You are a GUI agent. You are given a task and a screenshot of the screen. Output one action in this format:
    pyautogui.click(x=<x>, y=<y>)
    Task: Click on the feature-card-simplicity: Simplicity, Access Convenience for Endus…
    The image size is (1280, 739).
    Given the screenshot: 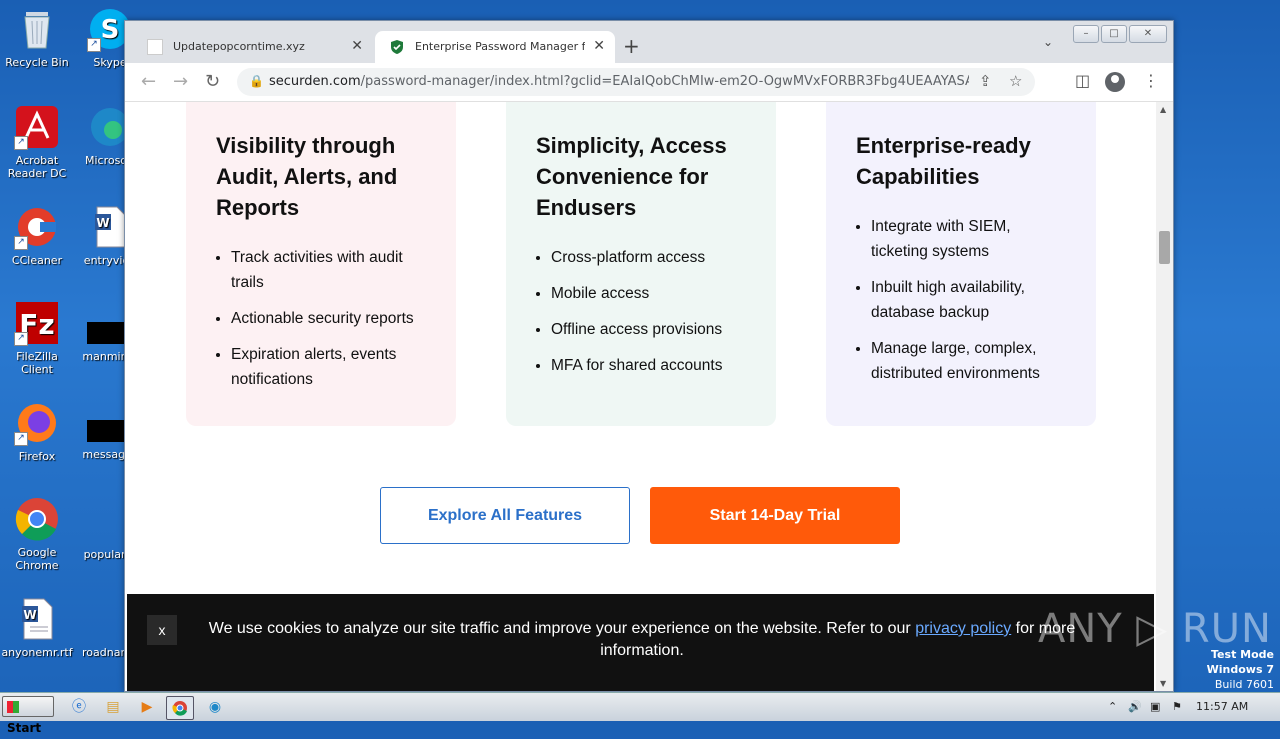 What is the action you would take?
    pyautogui.click(x=641, y=264)
    